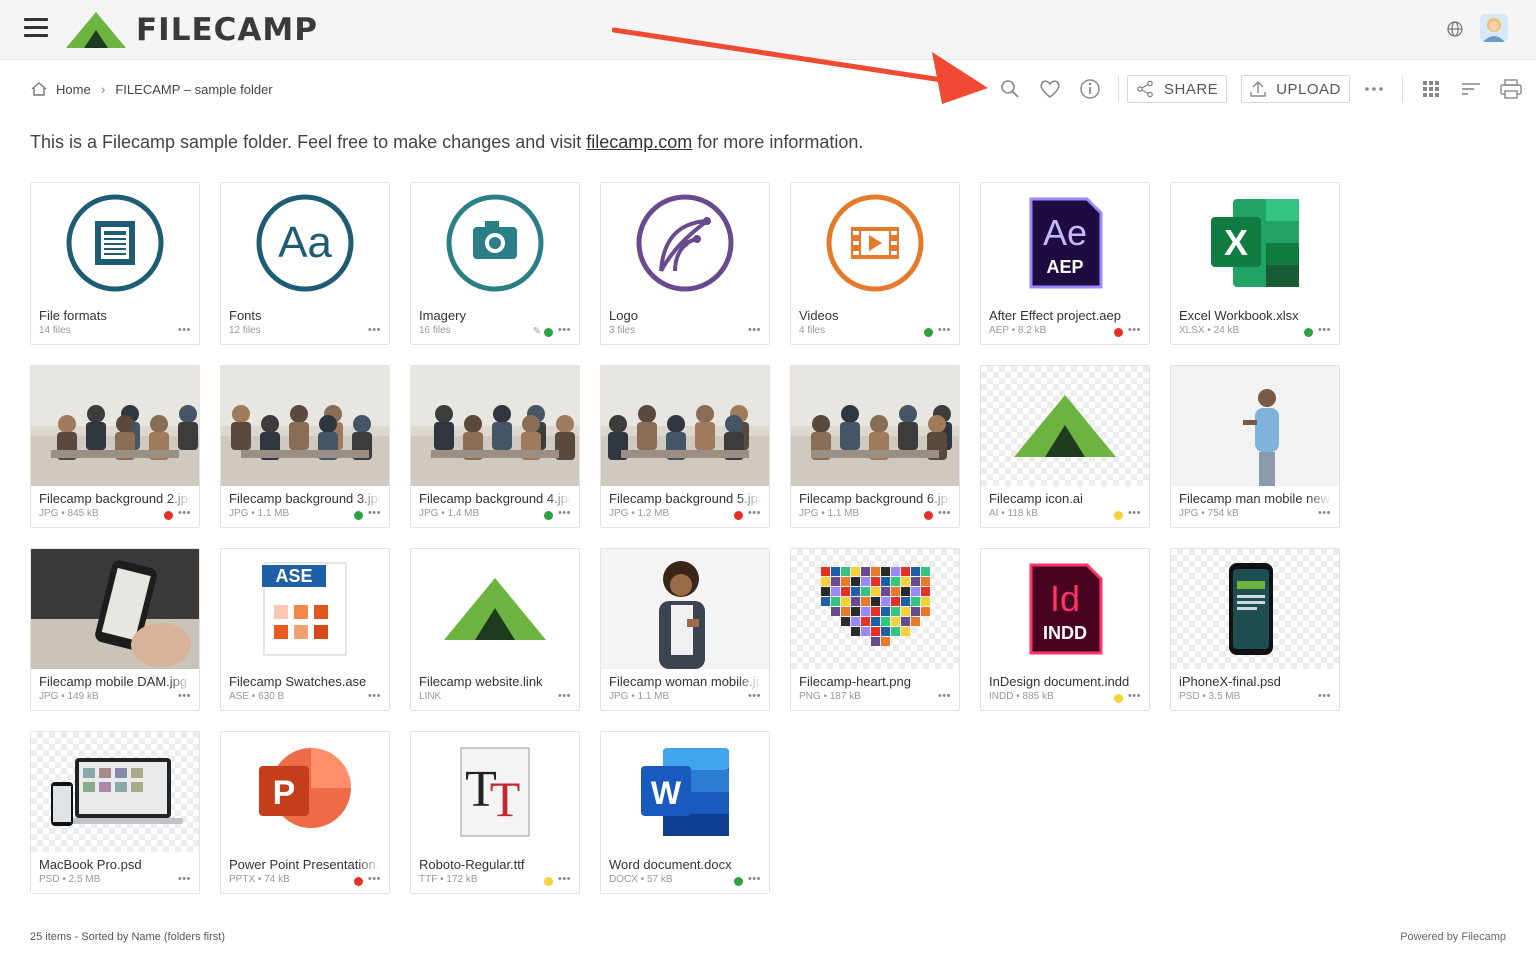 This screenshot has width=1536, height=959. What do you see at coordinates (685, 609) in the screenshot?
I see `photo-woman-thumbnail` at bounding box center [685, 609].